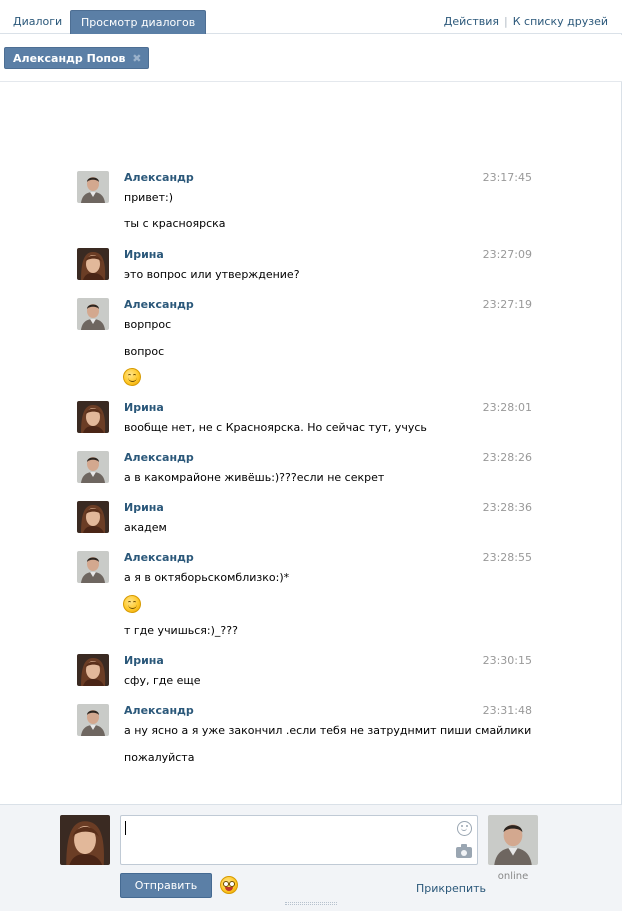 This screenshot has height=911, width=630. What do you see at coordinates (229, 885) in the screenshot?
I see `emoji-icon` at bounding box center [229, 885].